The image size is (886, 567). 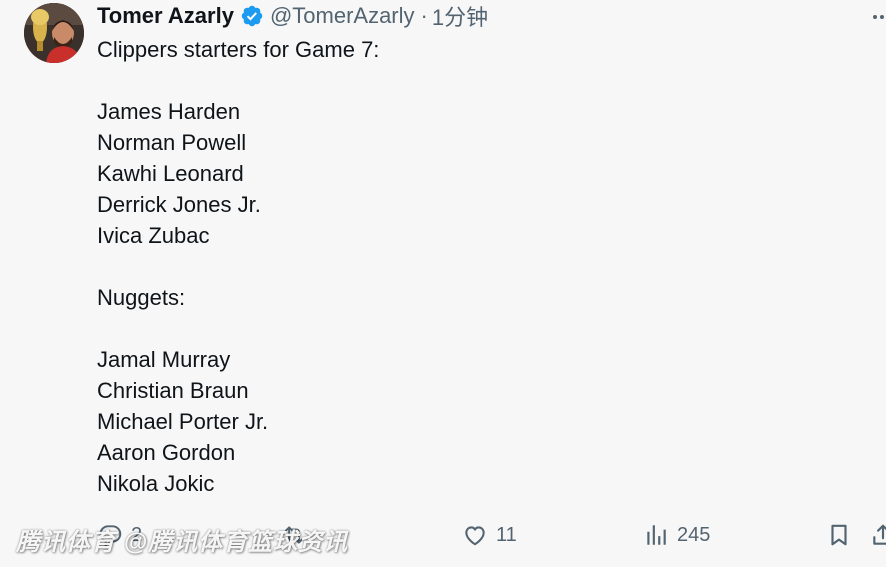 I want to click on bookmark-icon, so click(x=839, y=535).